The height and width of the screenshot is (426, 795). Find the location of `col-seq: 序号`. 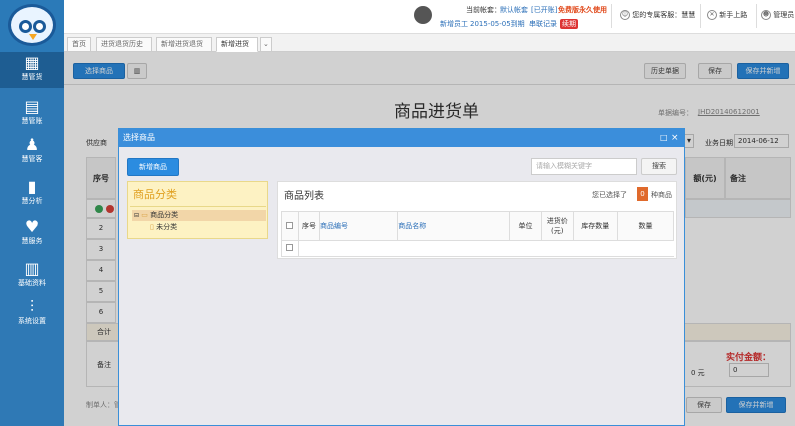

col-seq: 序号 is located at coordinates (309, 226).